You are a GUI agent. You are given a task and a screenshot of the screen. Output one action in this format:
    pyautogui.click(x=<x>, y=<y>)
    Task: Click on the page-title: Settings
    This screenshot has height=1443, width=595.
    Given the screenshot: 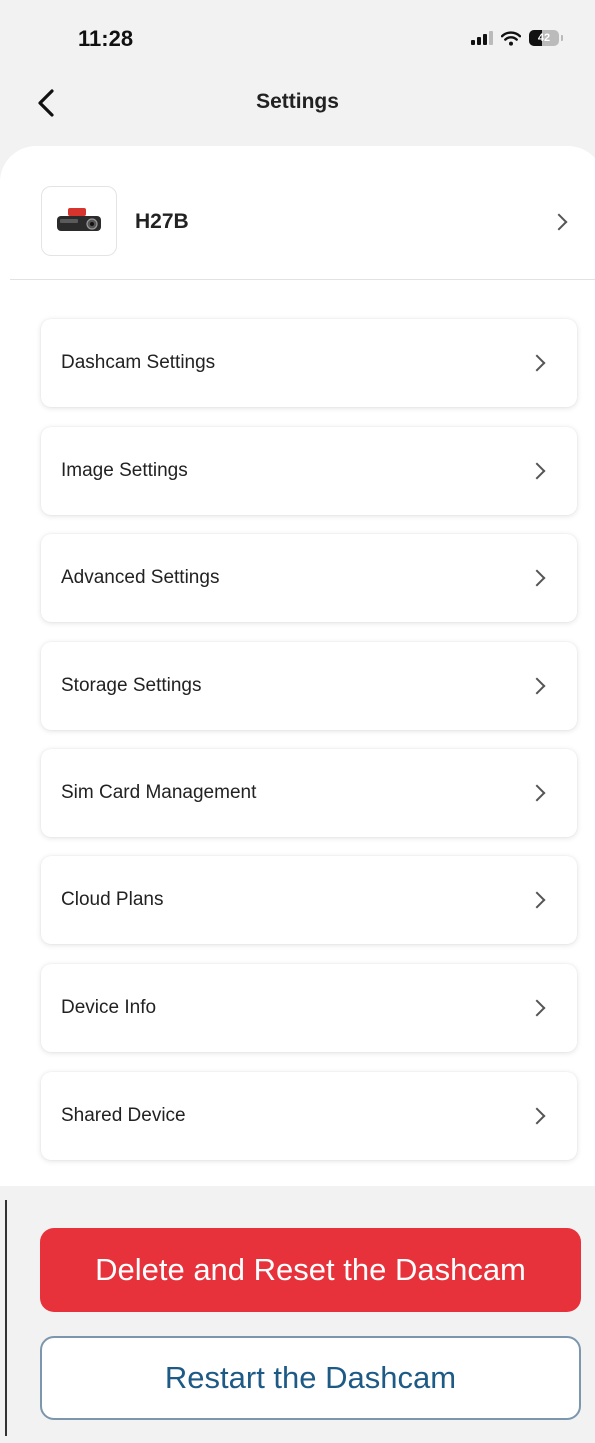 What is the action you would take?
    pyautogui.click(x=297, y=101)
    